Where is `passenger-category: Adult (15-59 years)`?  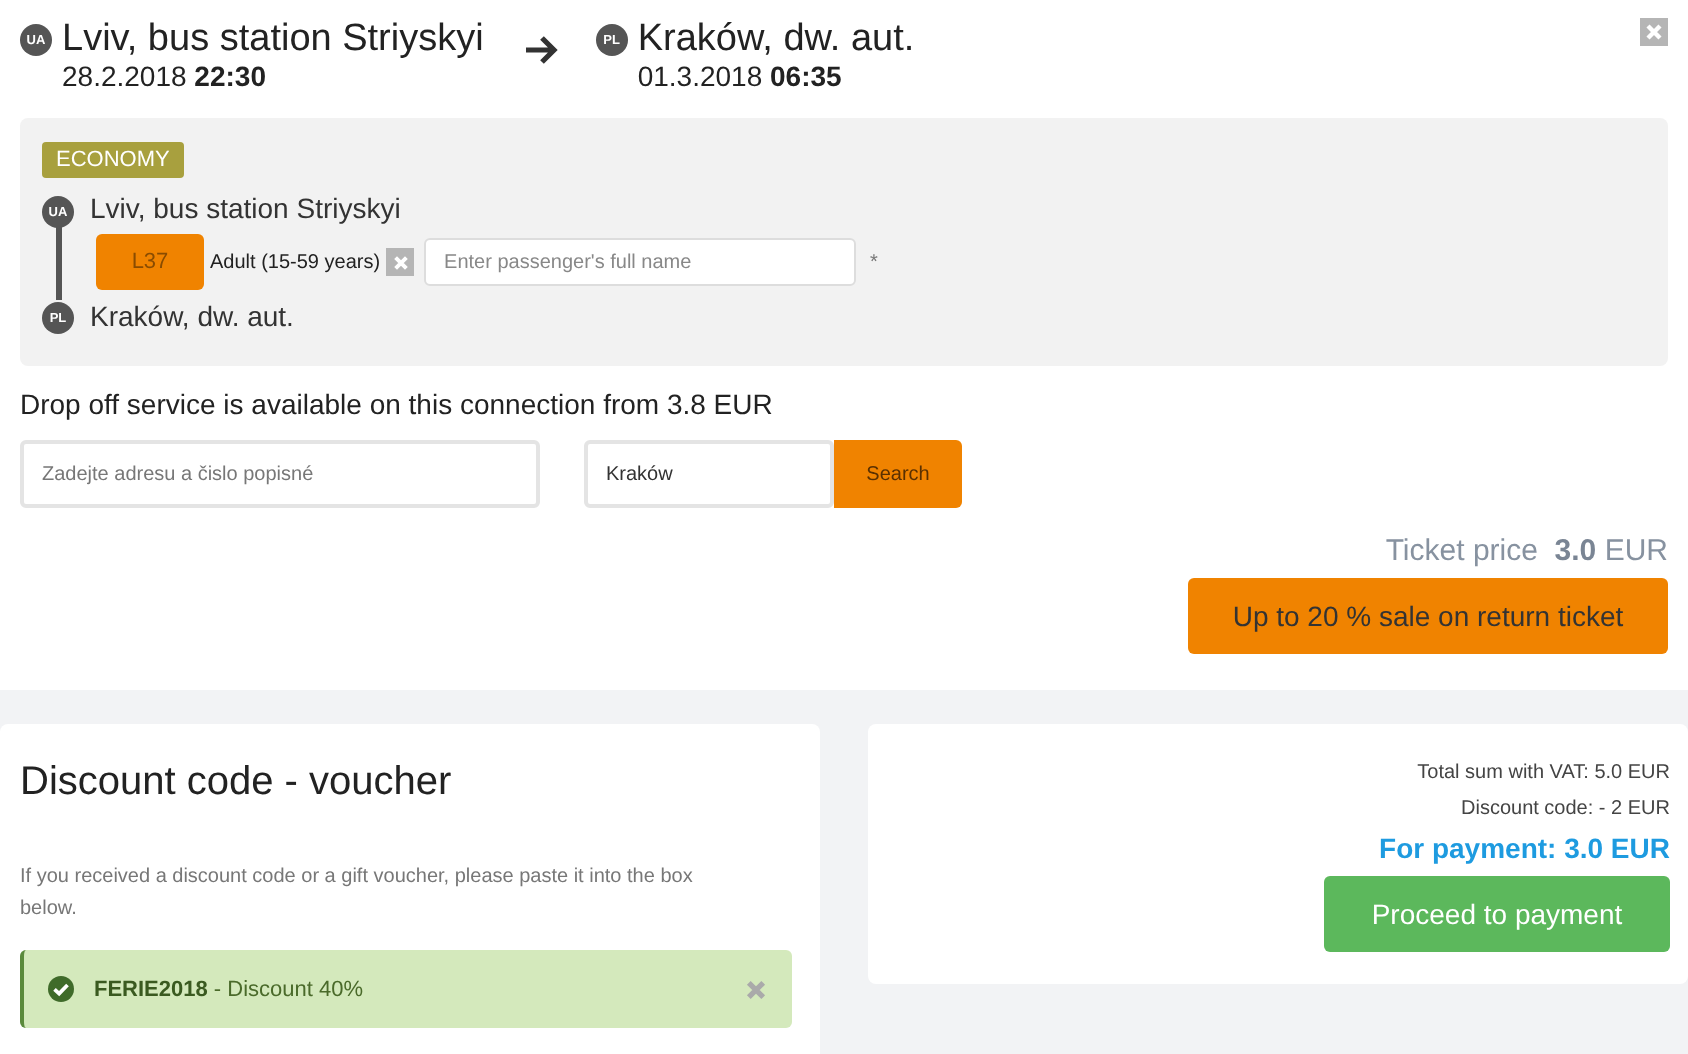
passenger-category: Adult (15-59 years) is located at coordinates (295, 262).